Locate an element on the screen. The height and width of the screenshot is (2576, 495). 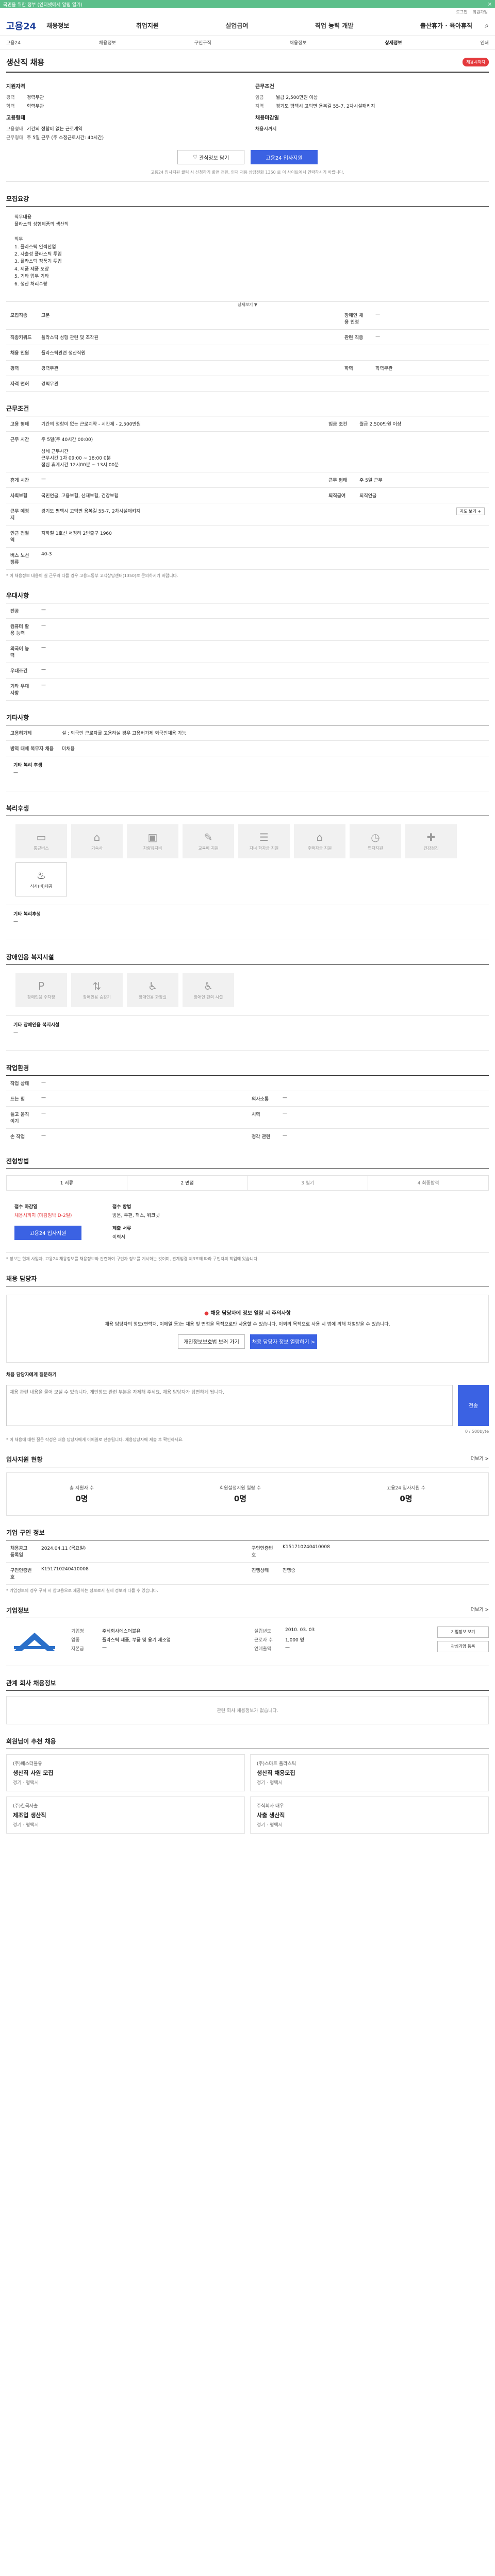
table-row: 모집직종 고분 장애인 채용 인정 — is located at coordinates (247, 318).